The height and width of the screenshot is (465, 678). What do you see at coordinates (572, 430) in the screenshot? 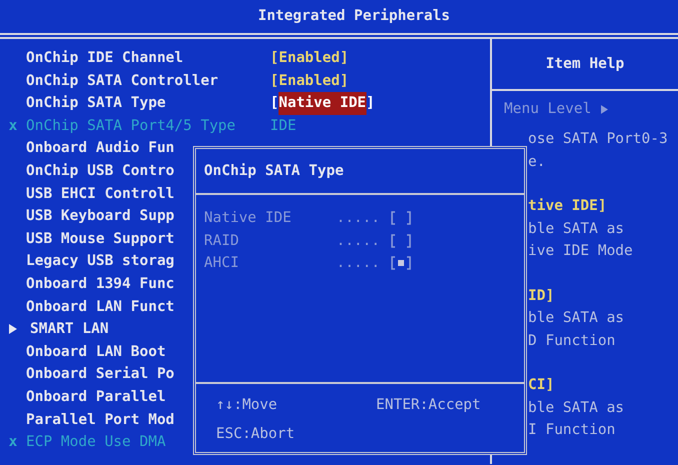
I see `help-text: I Function` at bounding box center [572, 430].